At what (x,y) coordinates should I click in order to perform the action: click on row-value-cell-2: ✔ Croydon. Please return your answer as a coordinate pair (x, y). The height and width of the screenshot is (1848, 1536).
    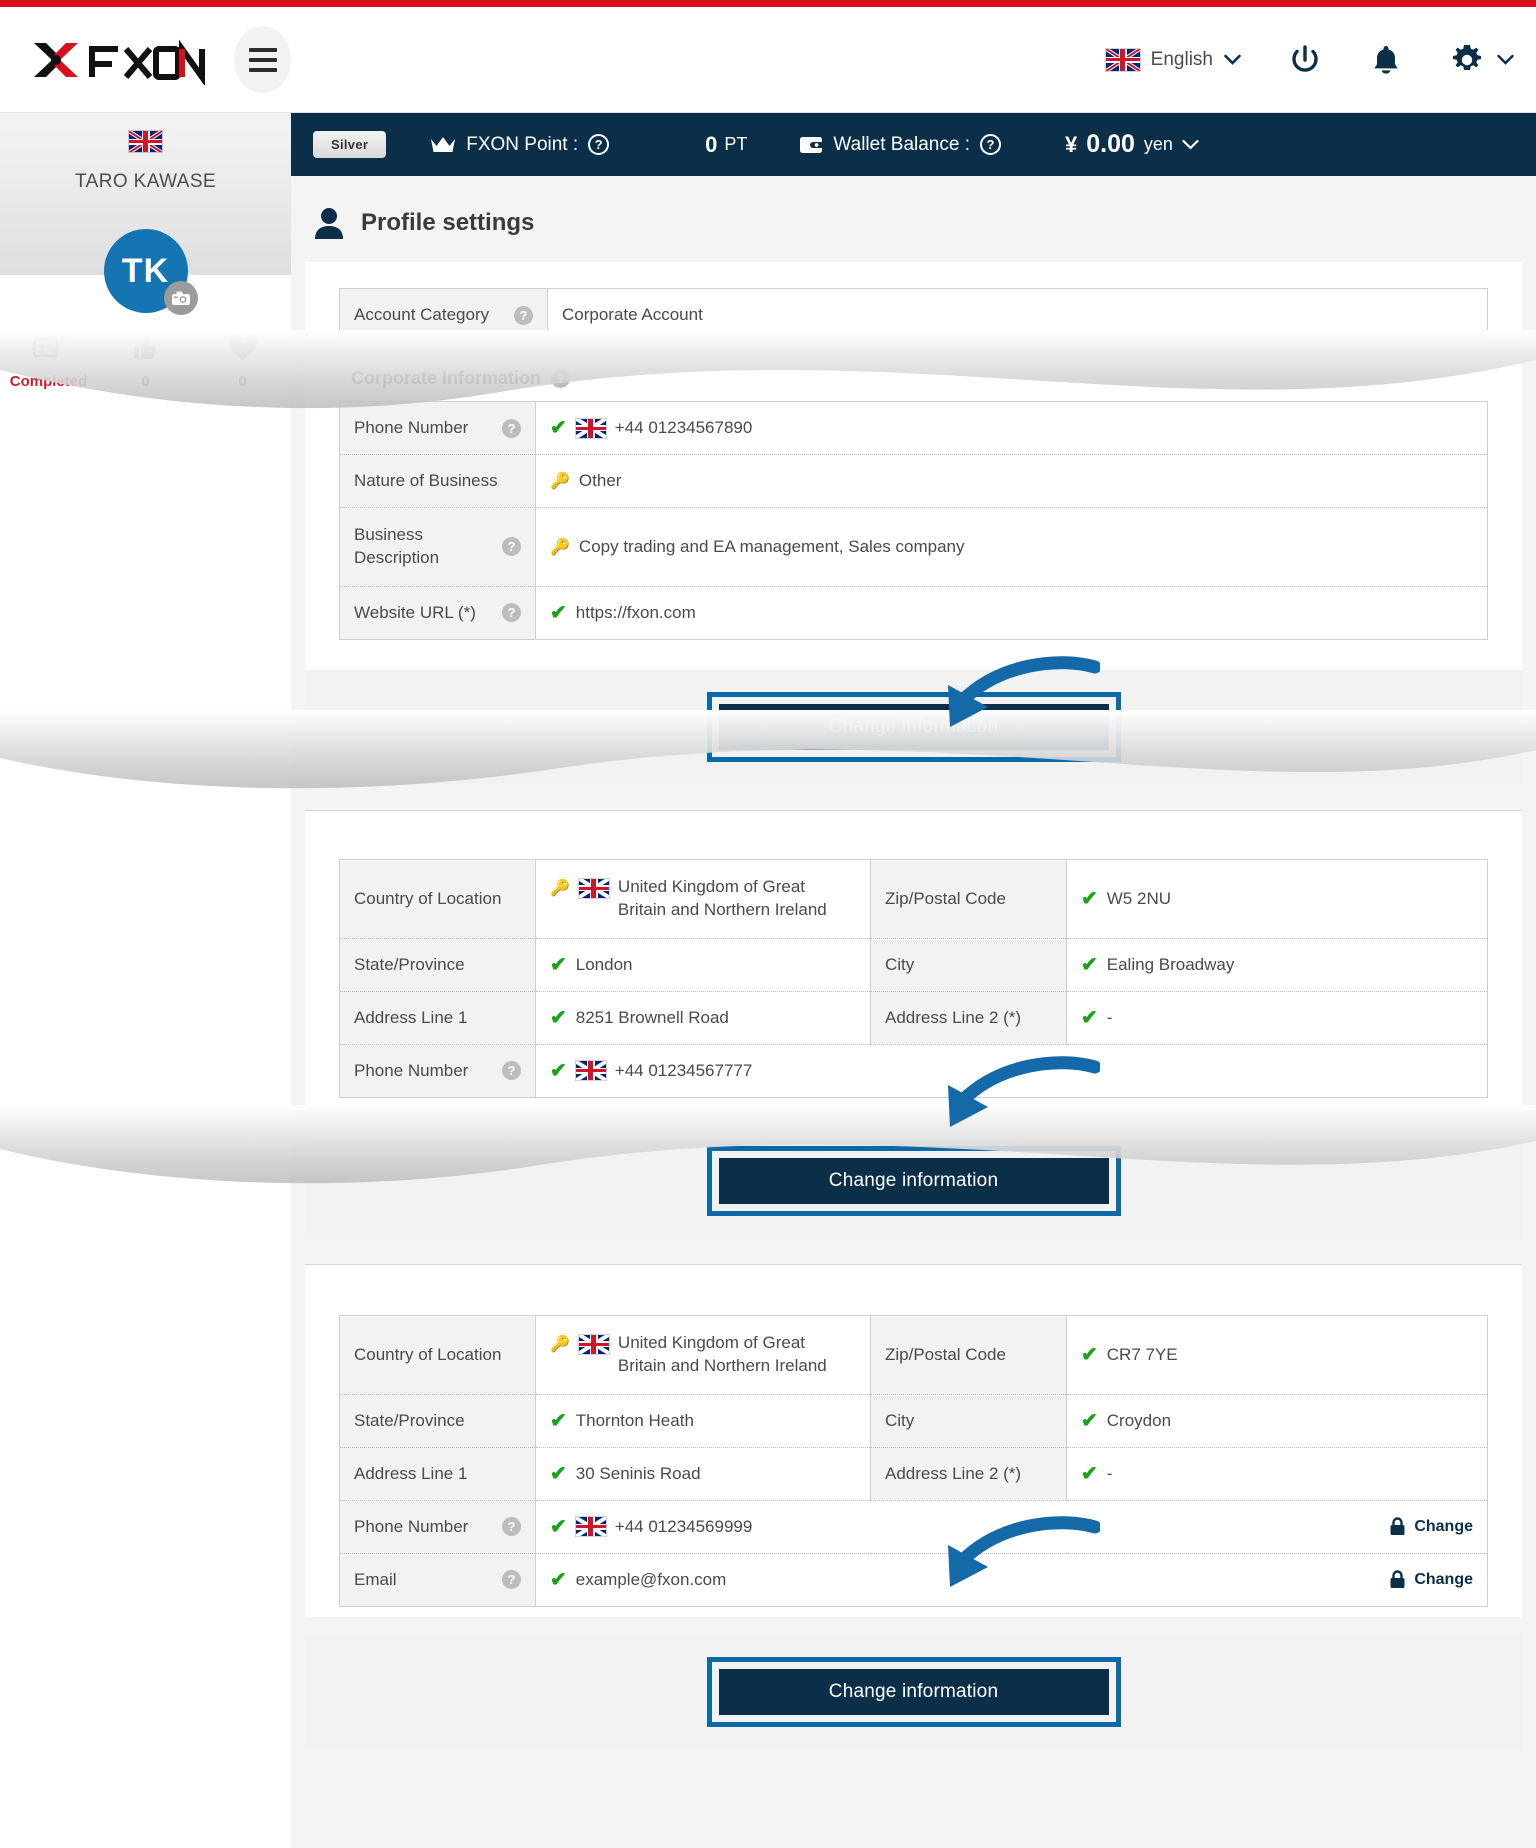
    Looking at the image, I should click on (1277, 1420).